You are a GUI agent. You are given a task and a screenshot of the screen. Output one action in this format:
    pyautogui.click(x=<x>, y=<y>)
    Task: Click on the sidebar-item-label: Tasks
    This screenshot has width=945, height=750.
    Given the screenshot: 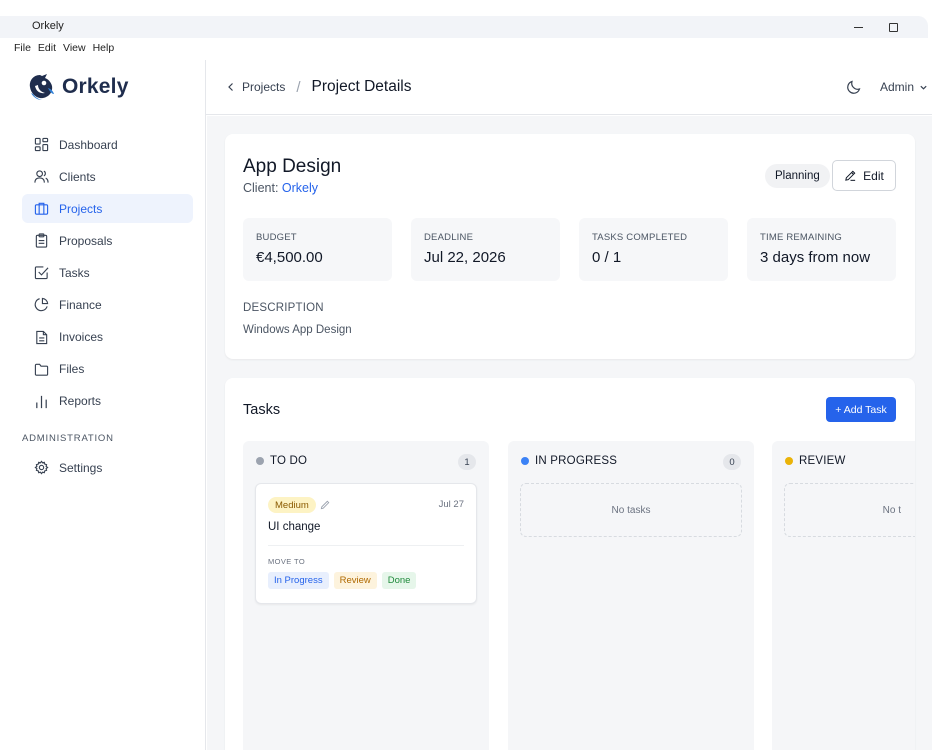 What is the action you would take?
    pyautogui.click(x=74, y=272)
    